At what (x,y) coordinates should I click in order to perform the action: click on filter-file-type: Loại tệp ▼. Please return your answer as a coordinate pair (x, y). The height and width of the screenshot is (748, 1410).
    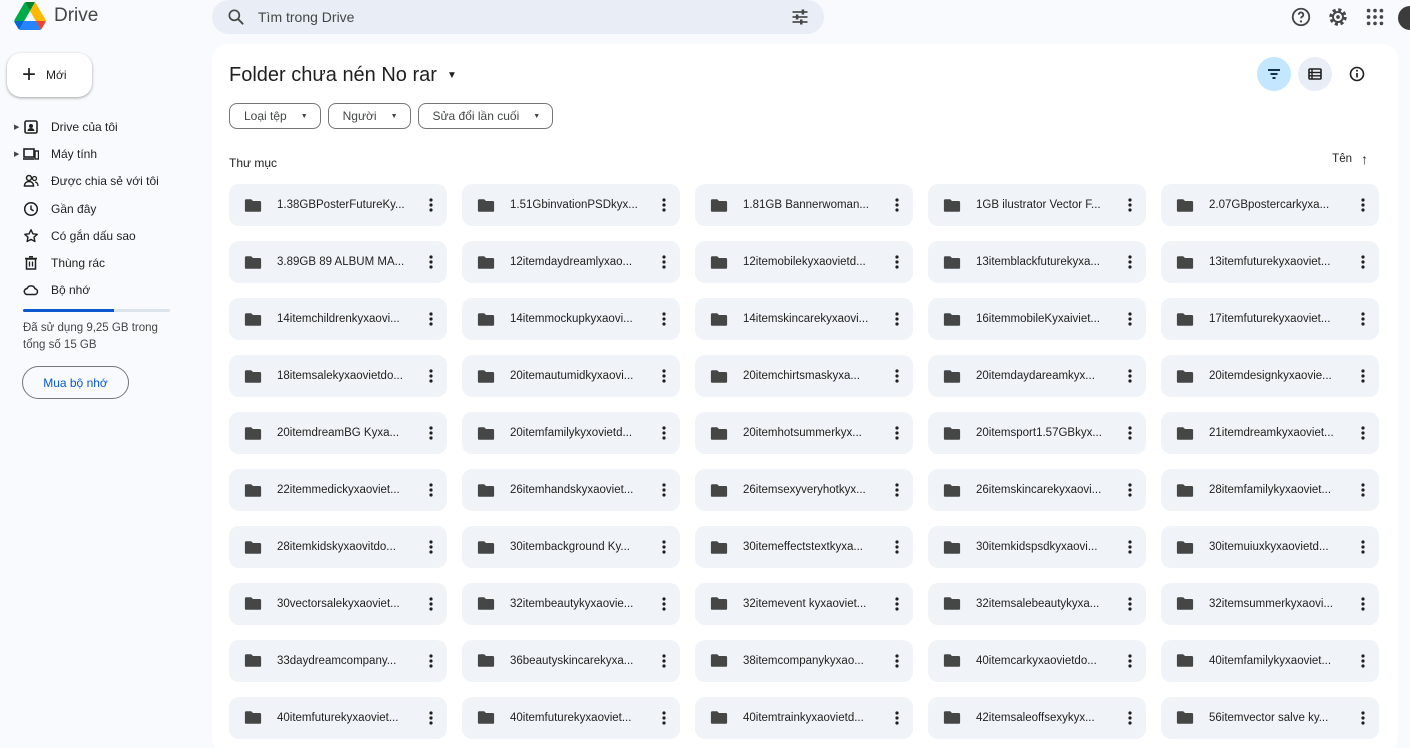
    Looking at the image, I should click on (275, 116).